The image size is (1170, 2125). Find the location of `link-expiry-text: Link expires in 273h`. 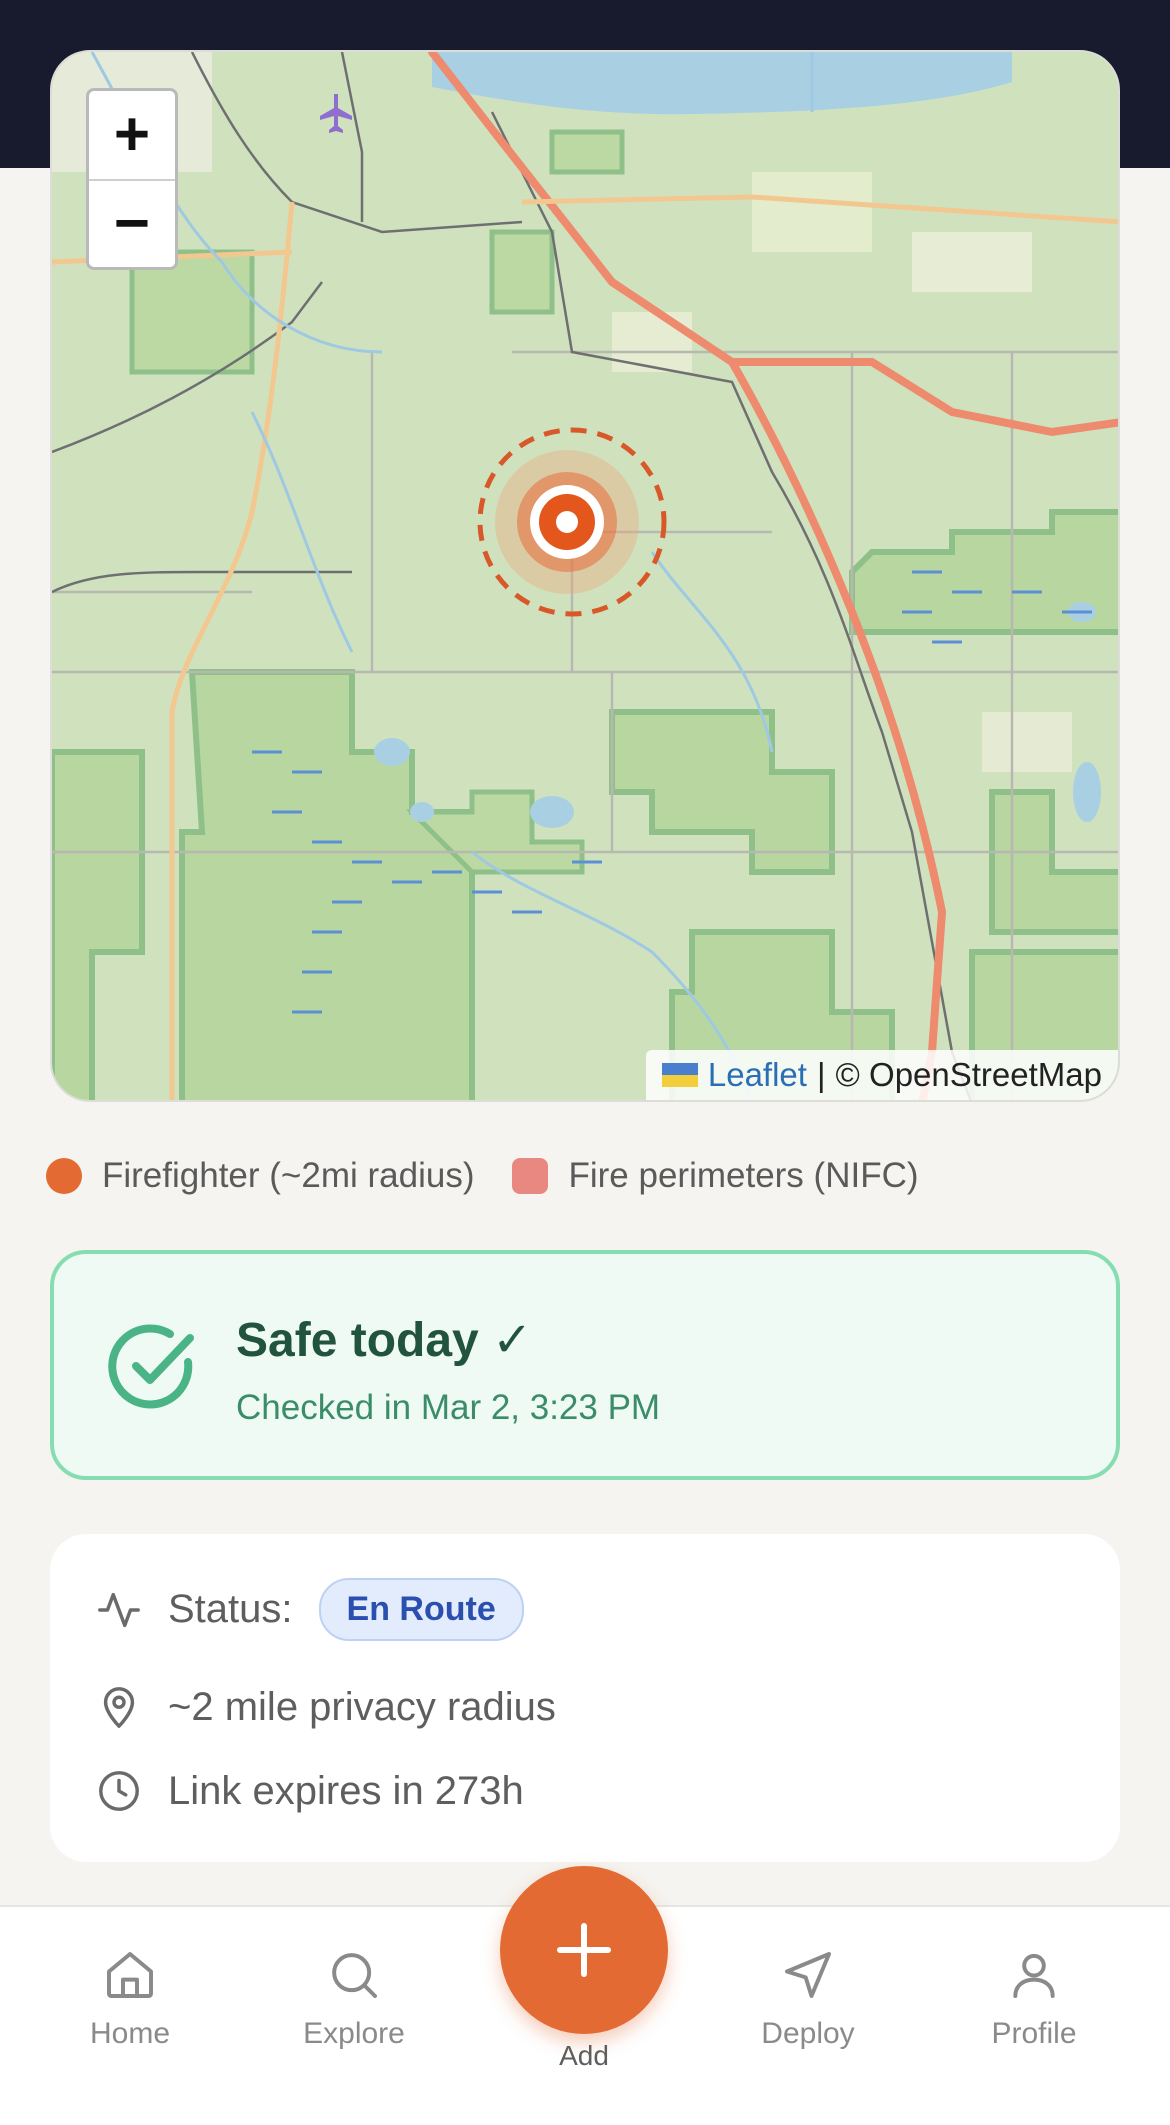

link-expiry-text: Link expires in 273h is located at coordinates (346, 1790).